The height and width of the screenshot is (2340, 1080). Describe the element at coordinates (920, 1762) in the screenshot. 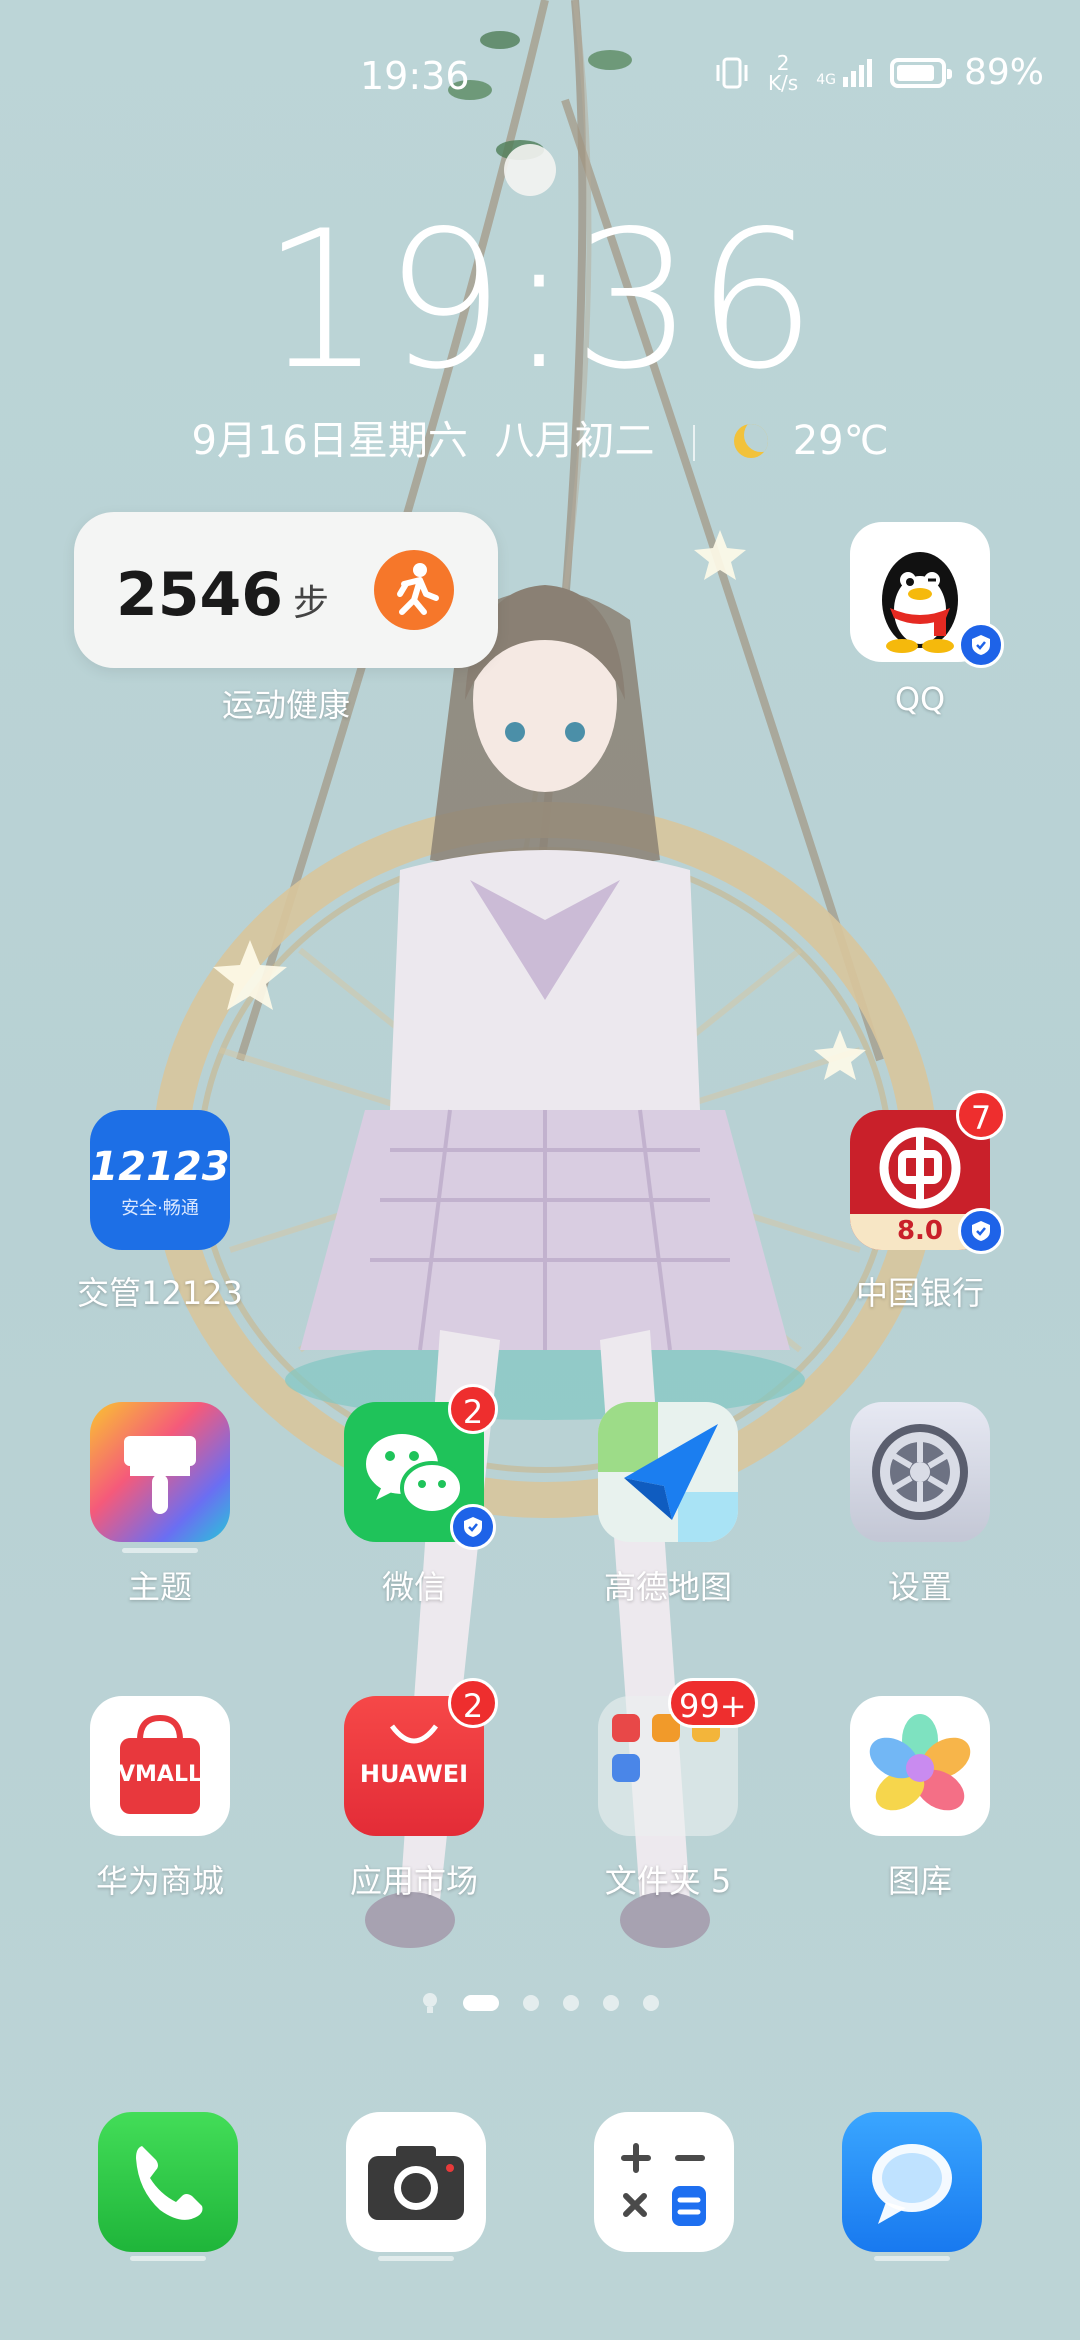

I see `gallery-flower-icon` at that location.